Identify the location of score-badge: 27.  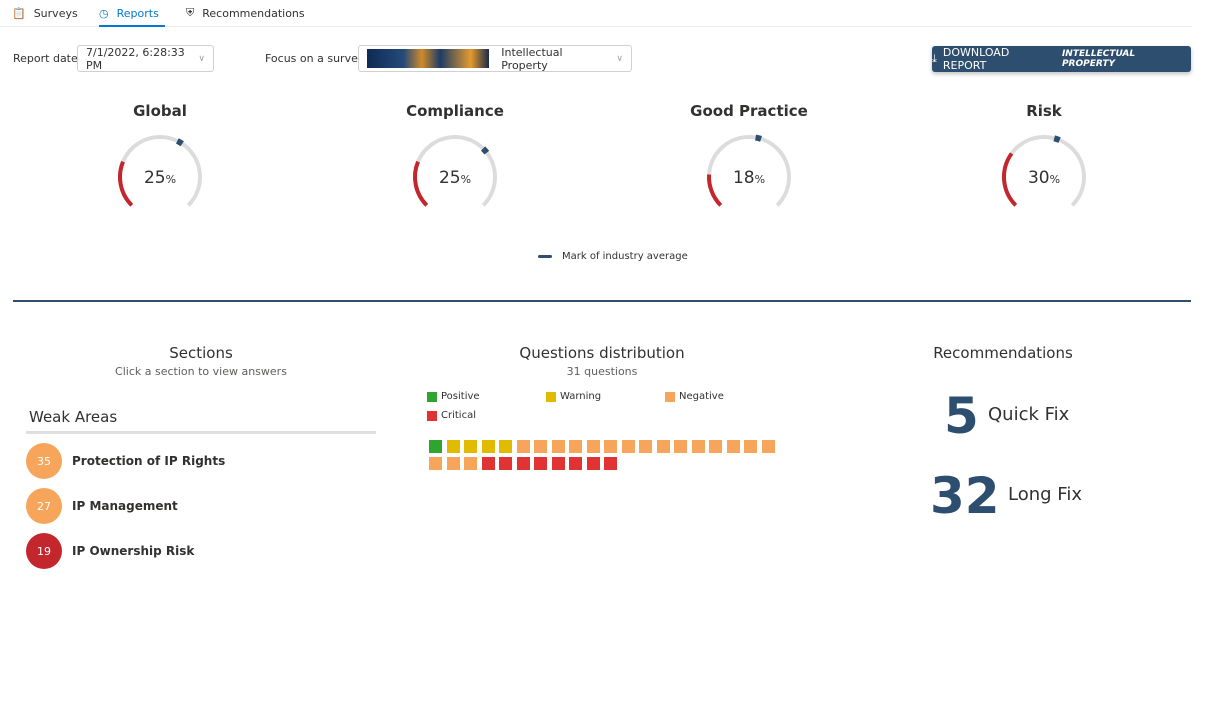
(44, 506).